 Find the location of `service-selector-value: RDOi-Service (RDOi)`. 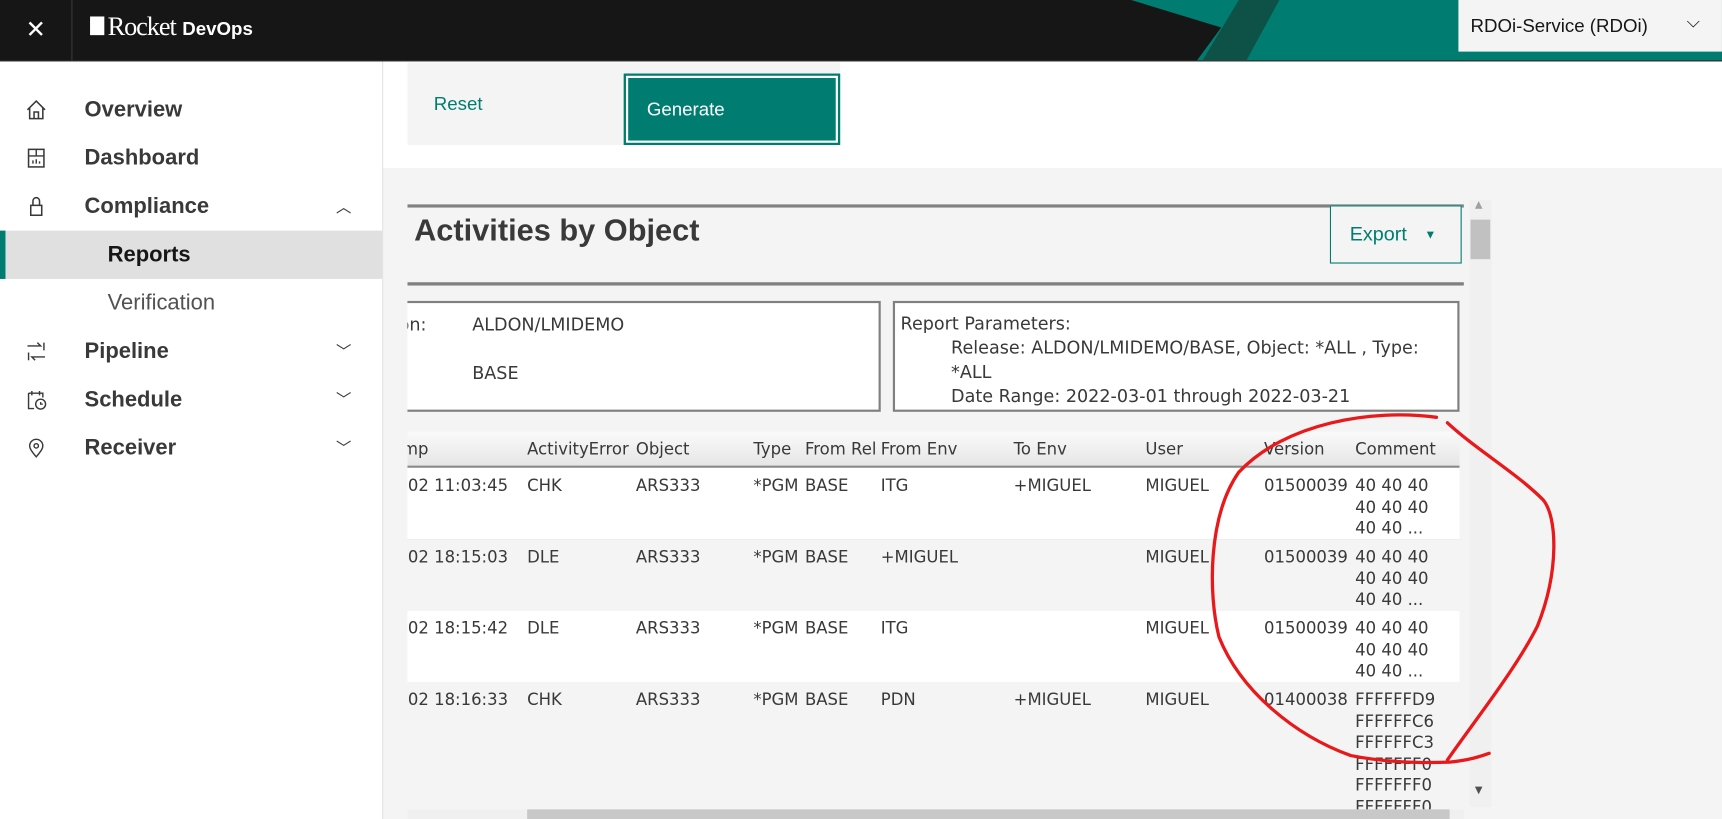

service-selector-value: RDOi-Service (RDOi) is located at coordinates (1559, 25).